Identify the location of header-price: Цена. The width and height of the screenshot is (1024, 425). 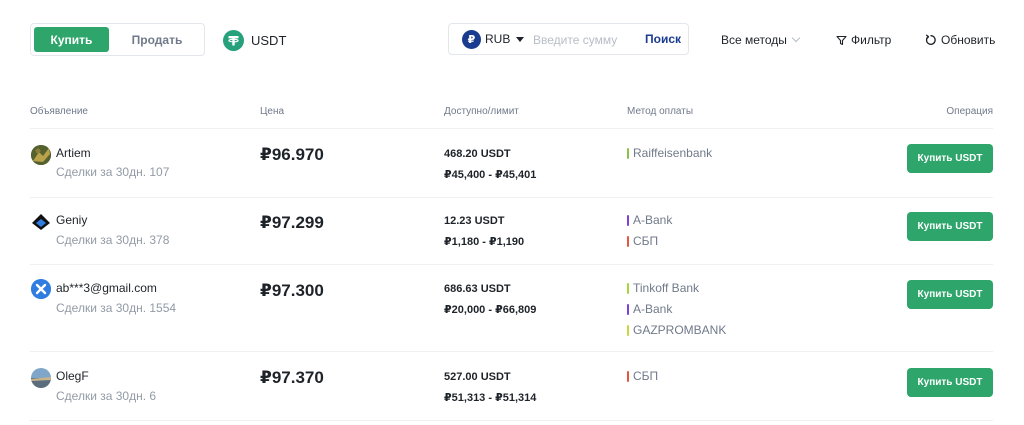
(272, 111).